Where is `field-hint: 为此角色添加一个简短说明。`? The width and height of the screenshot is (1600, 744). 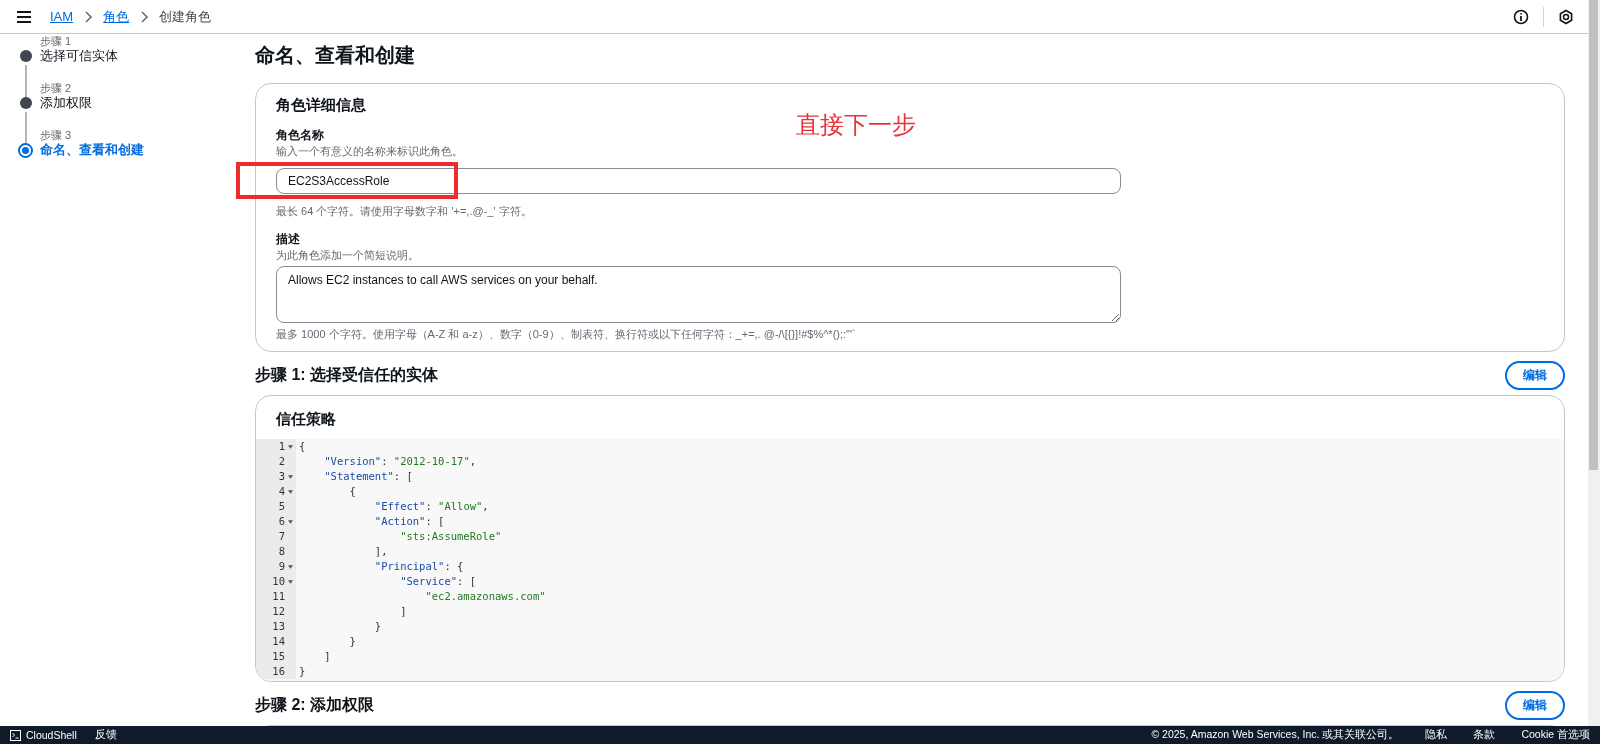
field-hint: 为此角色添加一个简短说明。 is located at coordinates (348, 255).